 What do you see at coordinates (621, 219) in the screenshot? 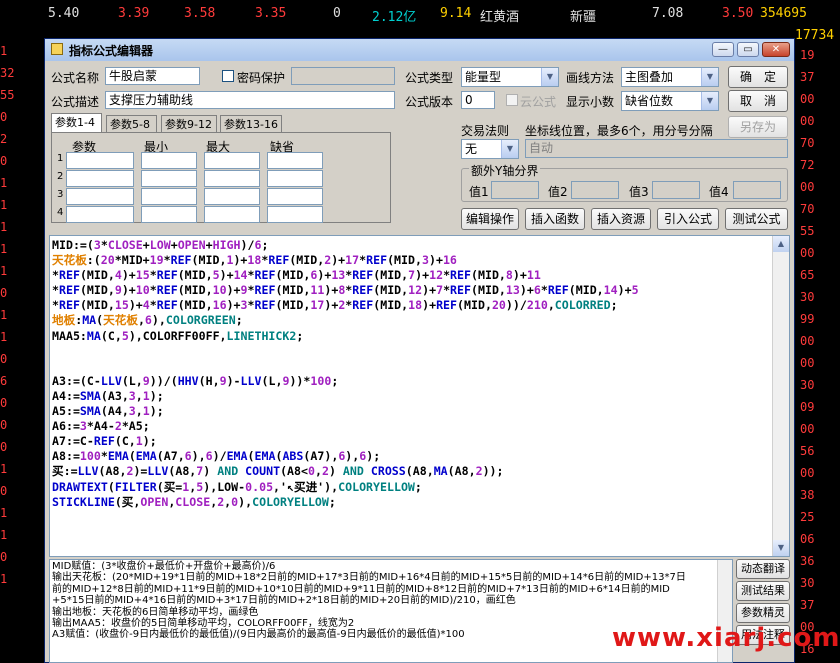
I see `insert-resource-button: 插入资源` at bounding box center [621, 219].